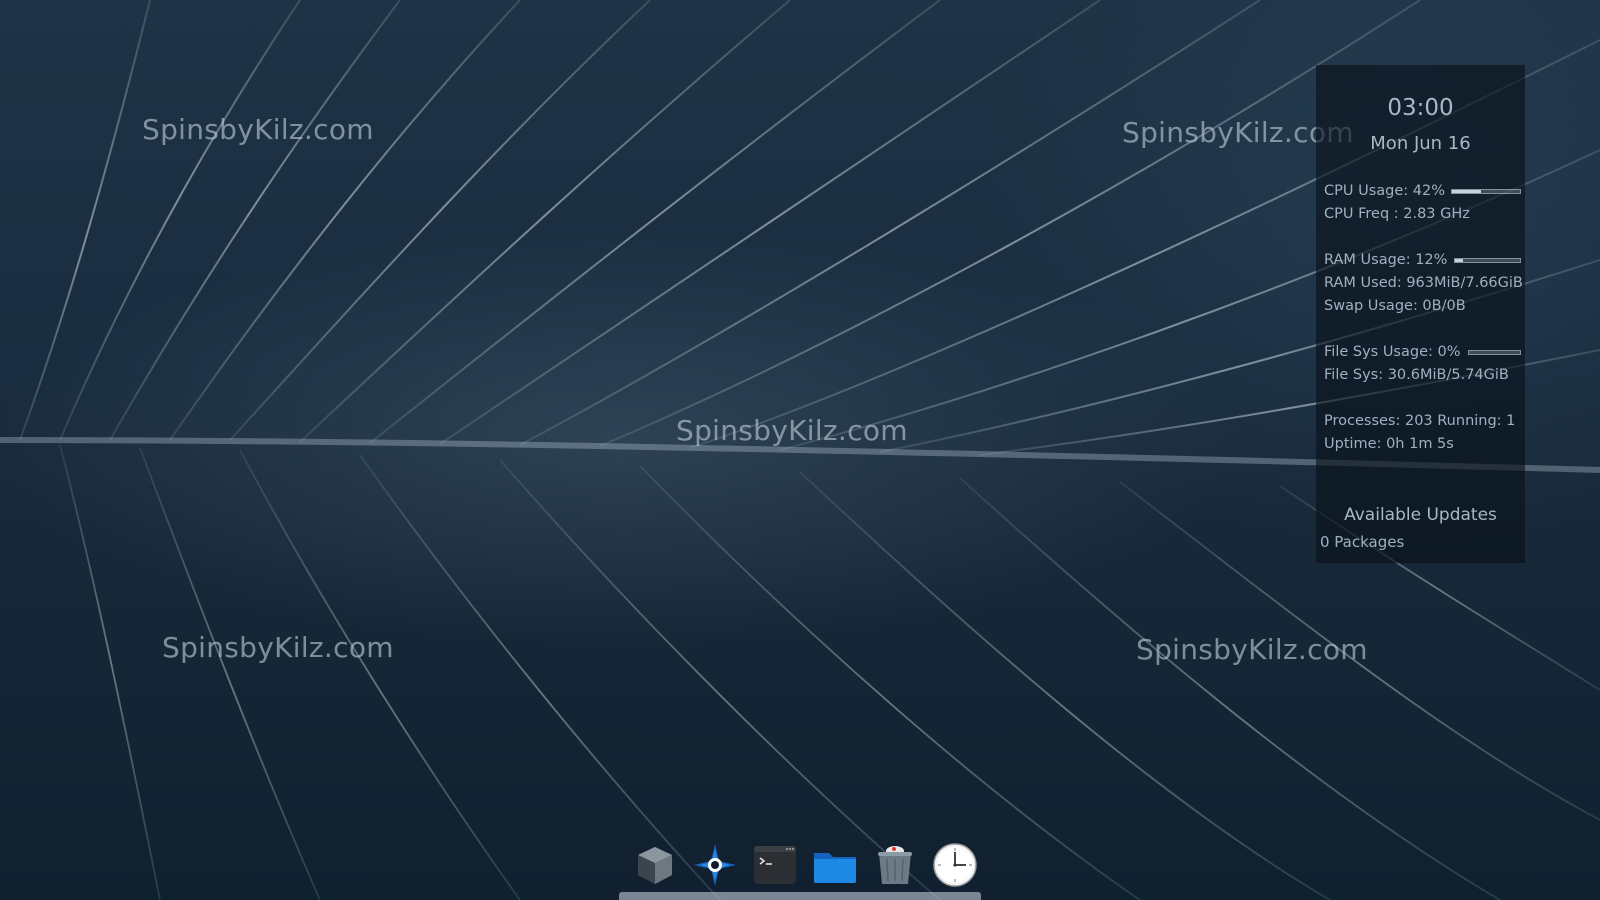 The width and height of the screenshot is (1600, 900). Describe the element at coordinates (1420, 421) in the screenshot. I see `processes-label: Processes: 203 Running: 1` at that location.